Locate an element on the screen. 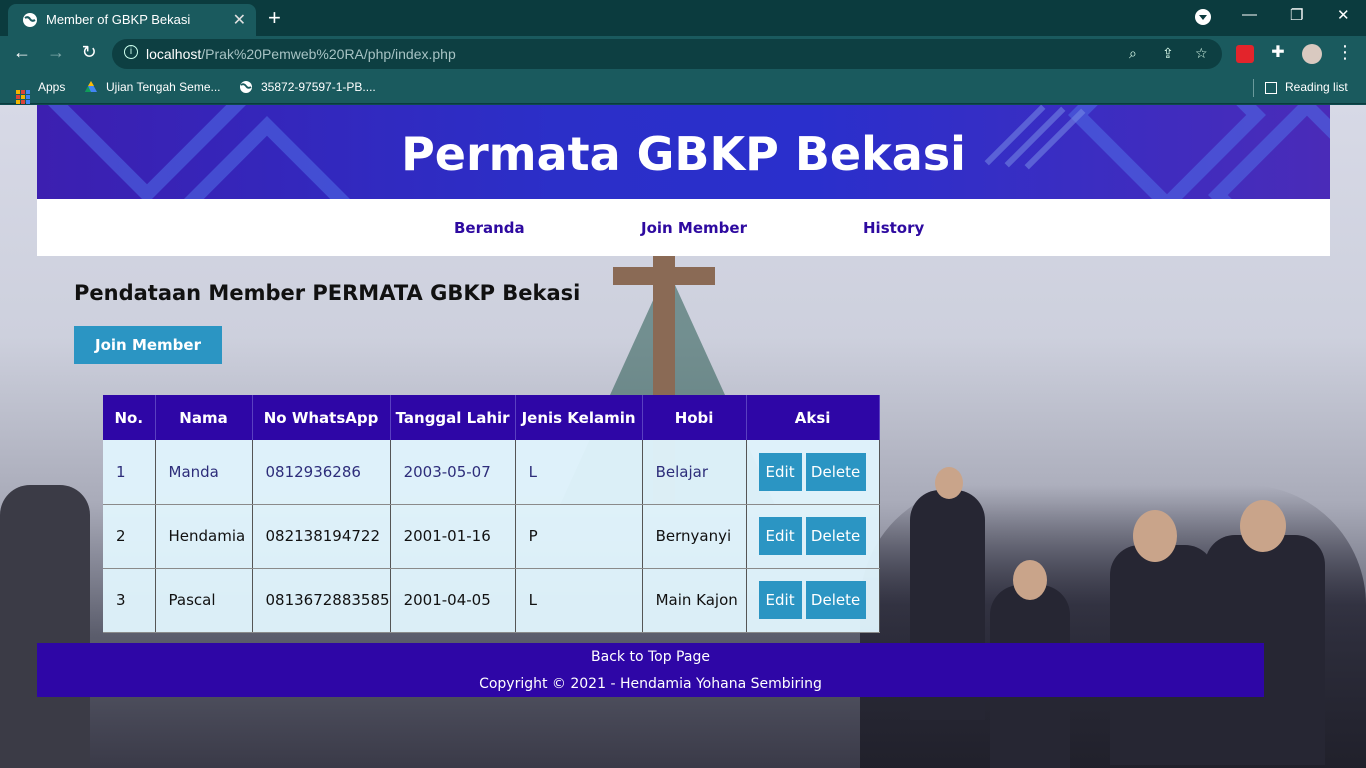 Image resolution: width=1366 pixels, height=768 pixels. forward-icon: → is located at coordinates (56, 52).